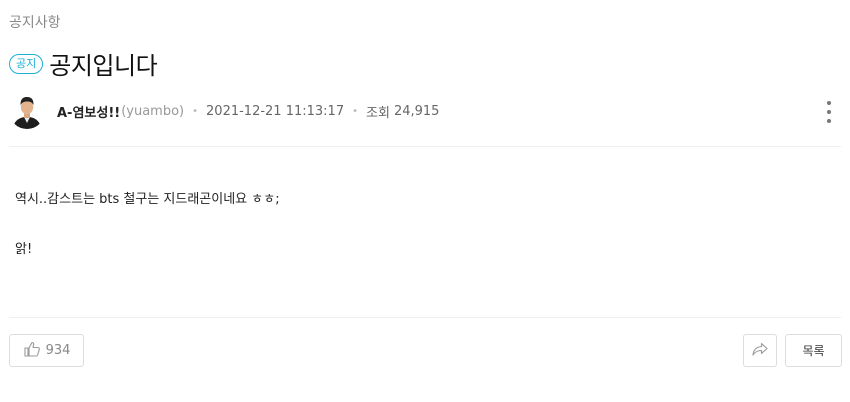  I want to click on header-divider, so click(425, 146).